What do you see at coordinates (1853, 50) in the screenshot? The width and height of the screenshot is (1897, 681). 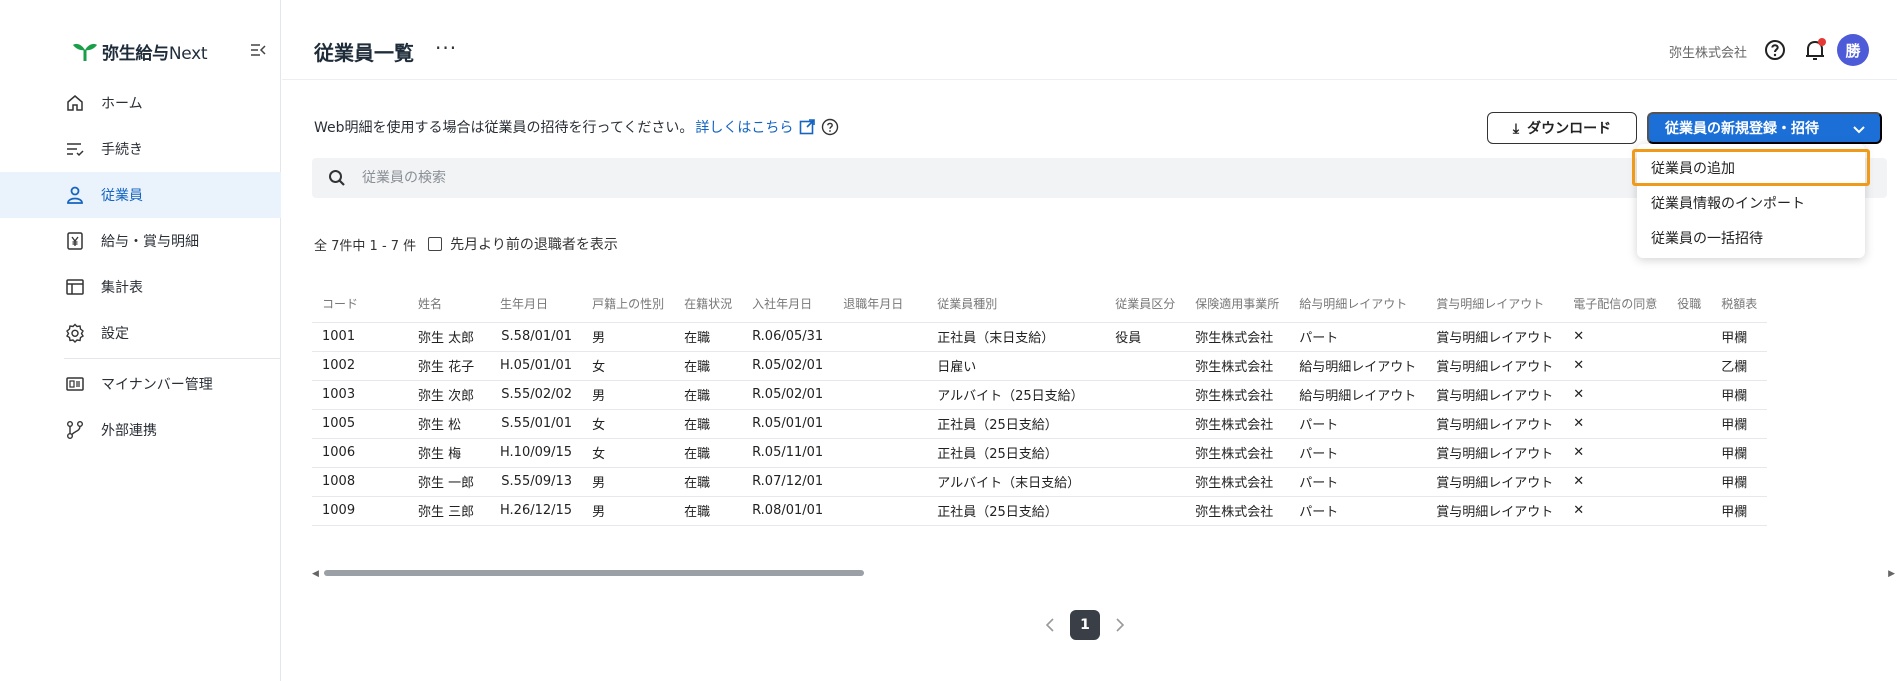 I see `avatar: 勝` at bounding box center [1853, 50].